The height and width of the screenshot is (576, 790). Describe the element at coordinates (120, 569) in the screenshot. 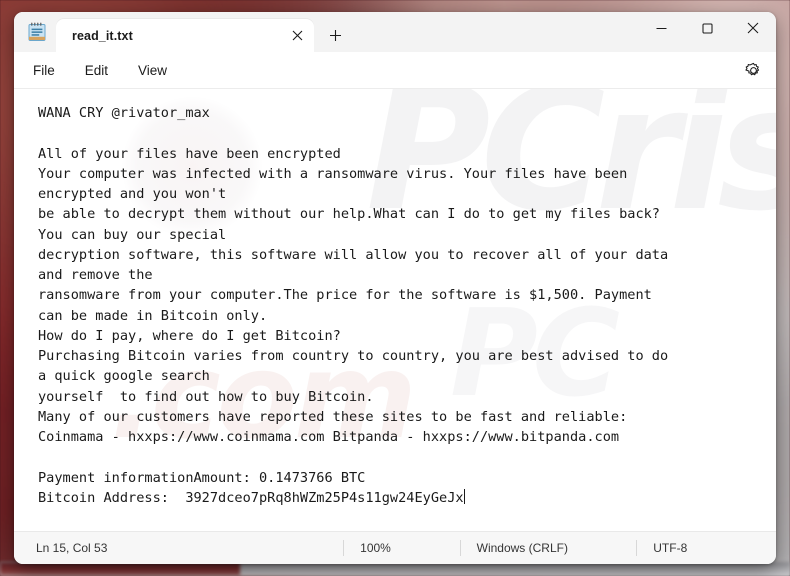

I see `taskbar-left-region` at that location.